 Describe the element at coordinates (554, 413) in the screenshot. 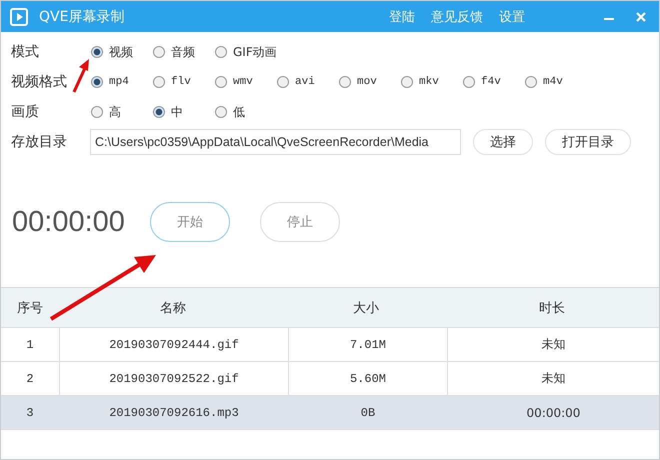

I see `table-cell-text: 00:00:00` at that location.